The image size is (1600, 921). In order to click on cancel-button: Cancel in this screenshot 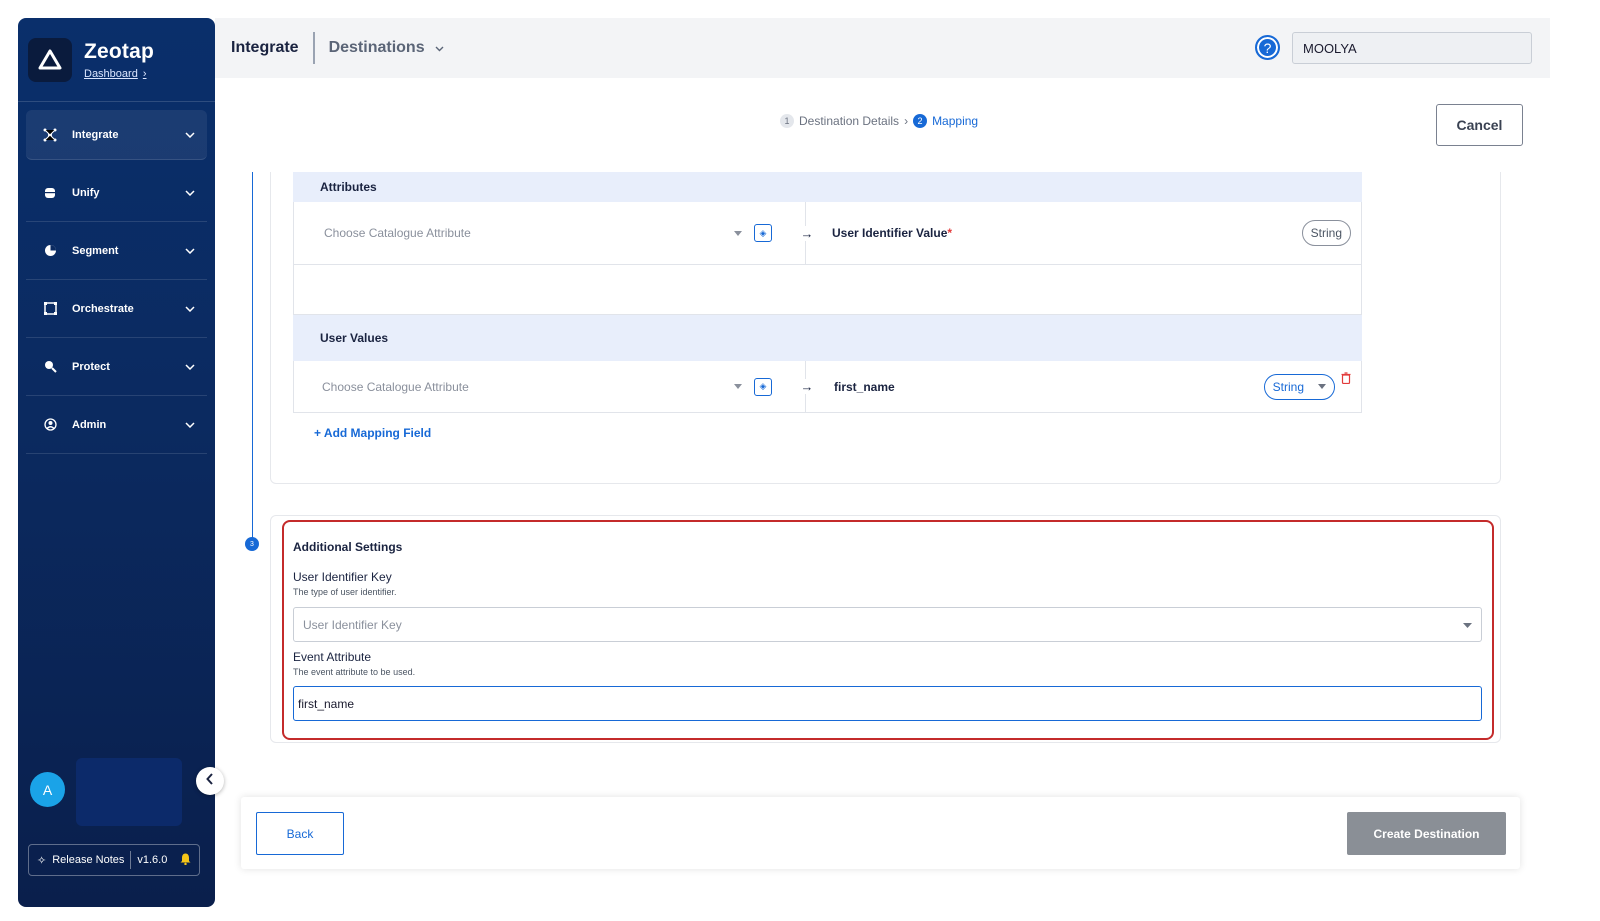, I will do `click(1479, 125)`.